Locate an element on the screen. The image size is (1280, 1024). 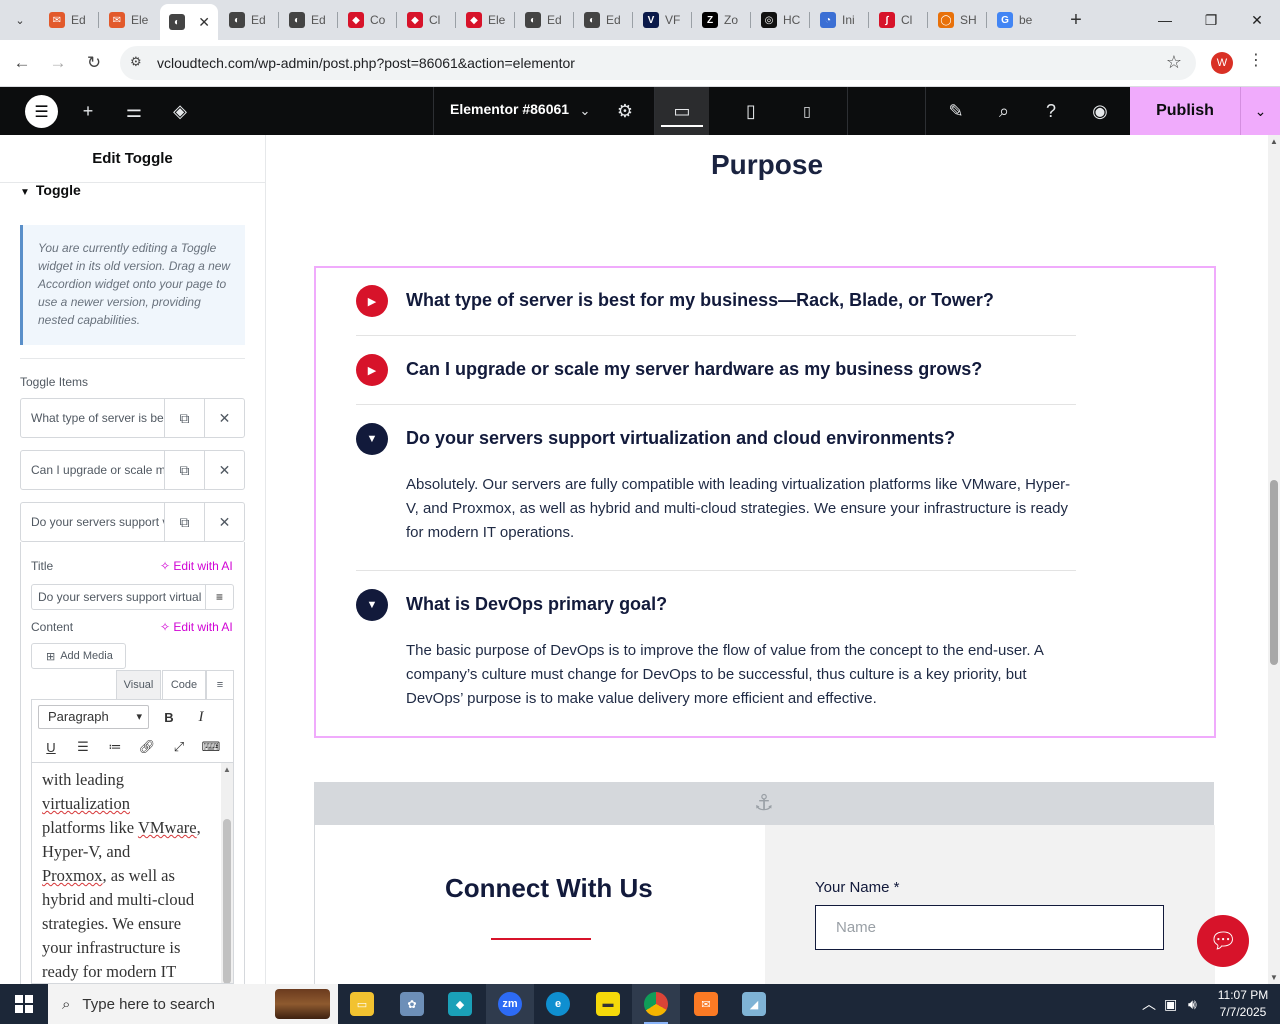
minimize-icon: — is located at coordinates (1165, 20).